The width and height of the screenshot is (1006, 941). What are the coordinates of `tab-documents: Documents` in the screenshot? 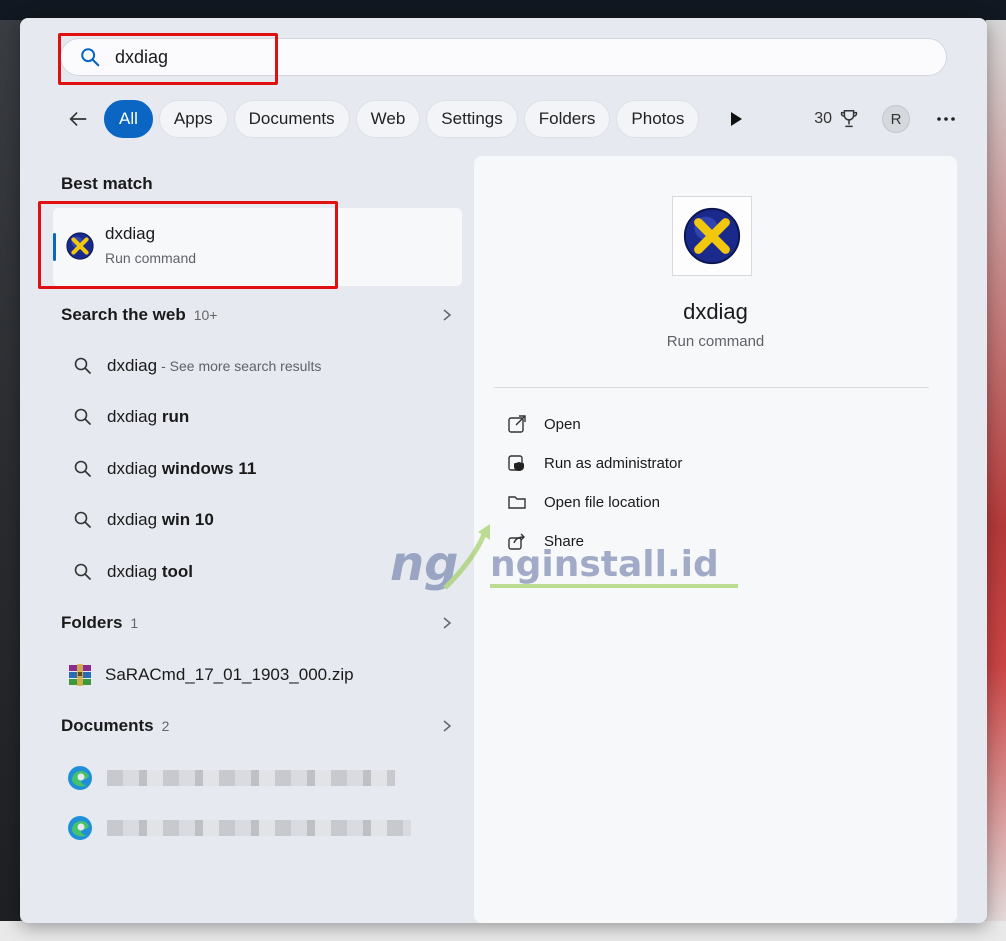 It's located at (291, 119).